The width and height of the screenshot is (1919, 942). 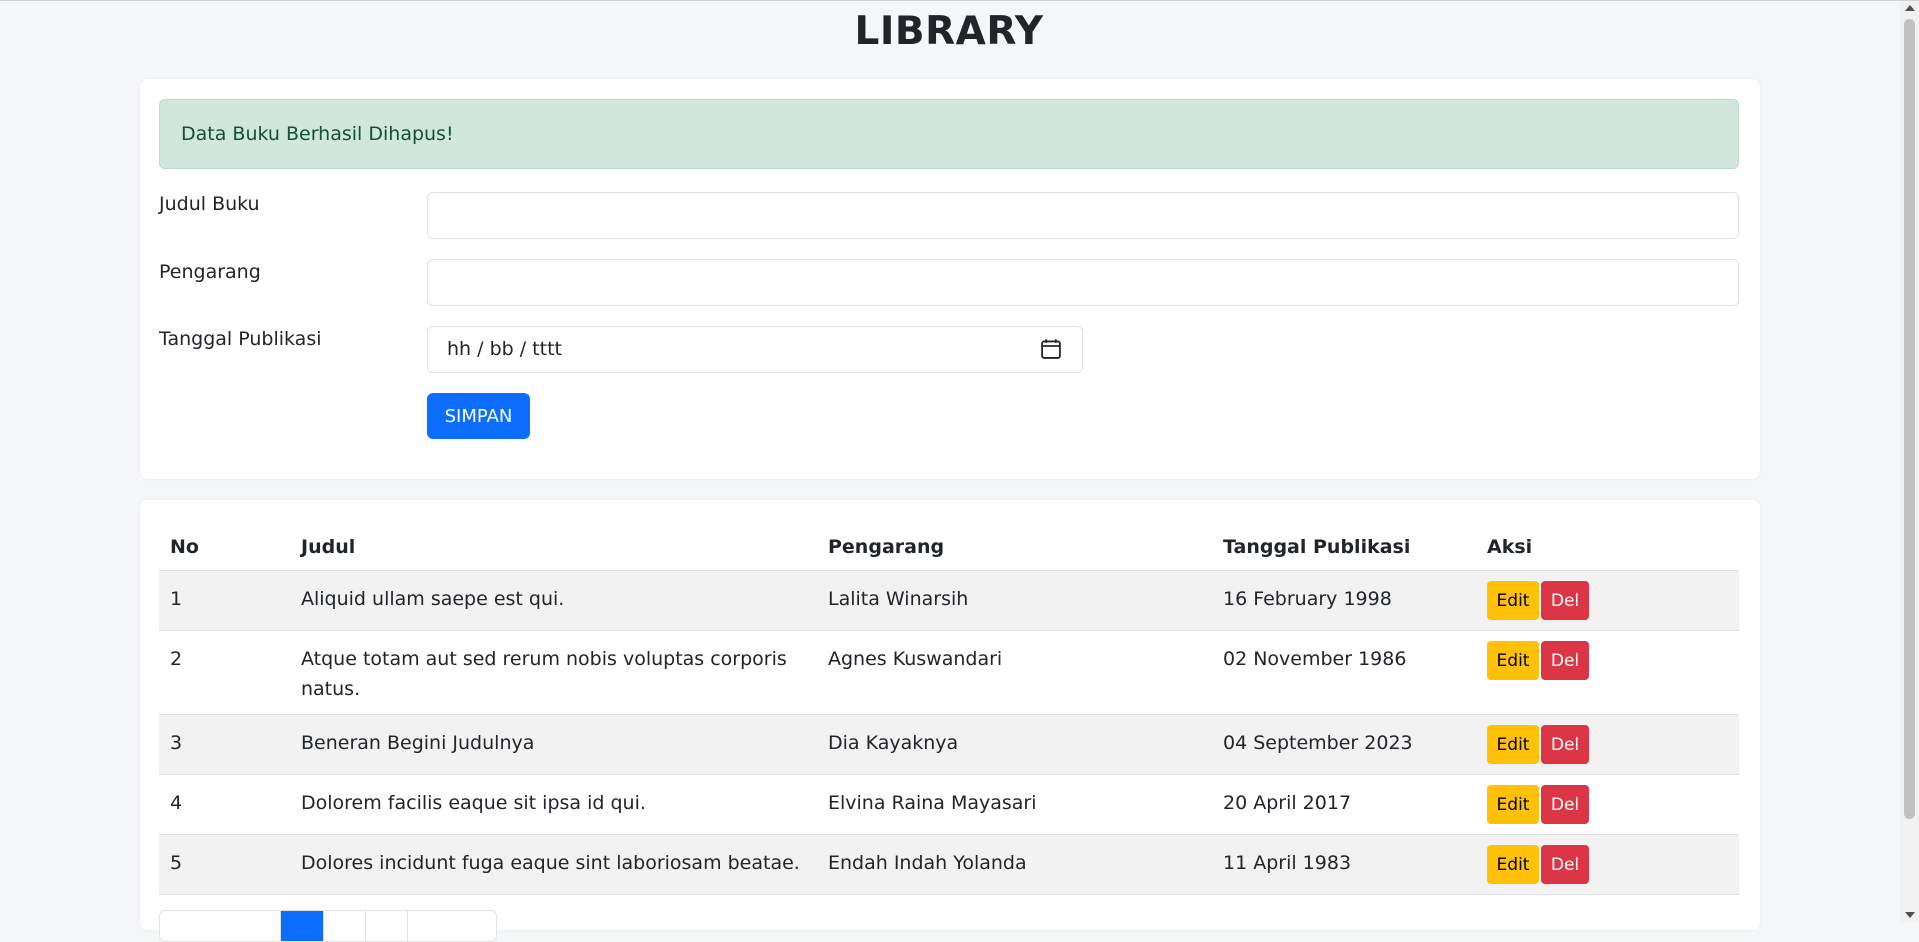 I want to click on scroll-up-arrow-icon, so click(x=1910, y=8).